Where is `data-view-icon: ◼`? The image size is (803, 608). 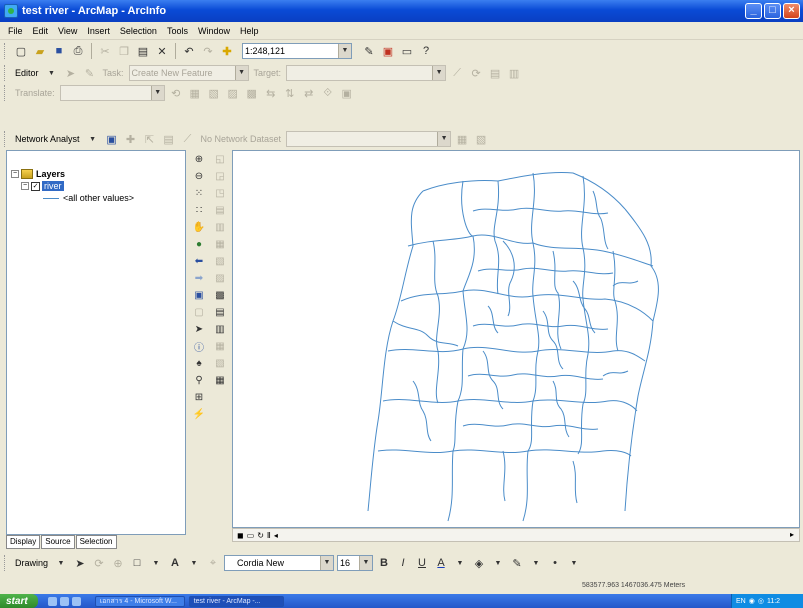
data-view-icon: ◼ is located at coordinates (240, 535).